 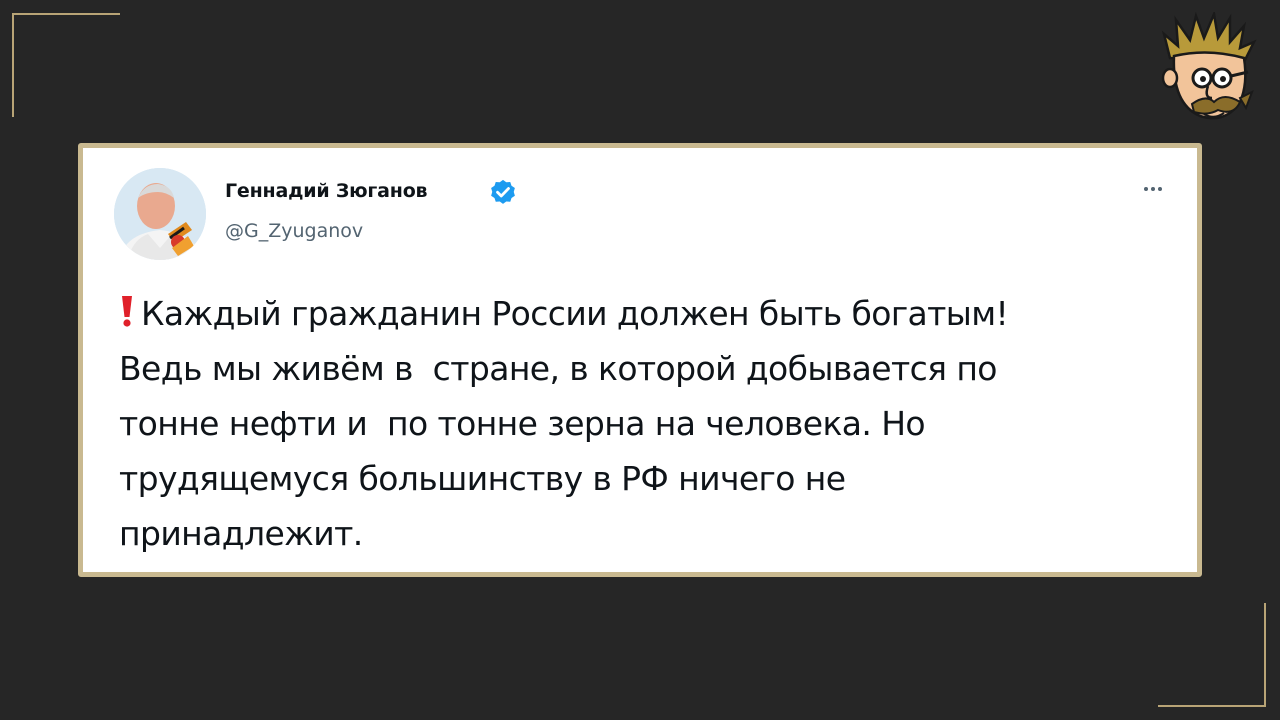 What do you see at coordinates (482, 478) in the screenshot?
I see `tweet-line-4: трудящемуся большинству в РФ ничего не` at bounding box center [482, 478].